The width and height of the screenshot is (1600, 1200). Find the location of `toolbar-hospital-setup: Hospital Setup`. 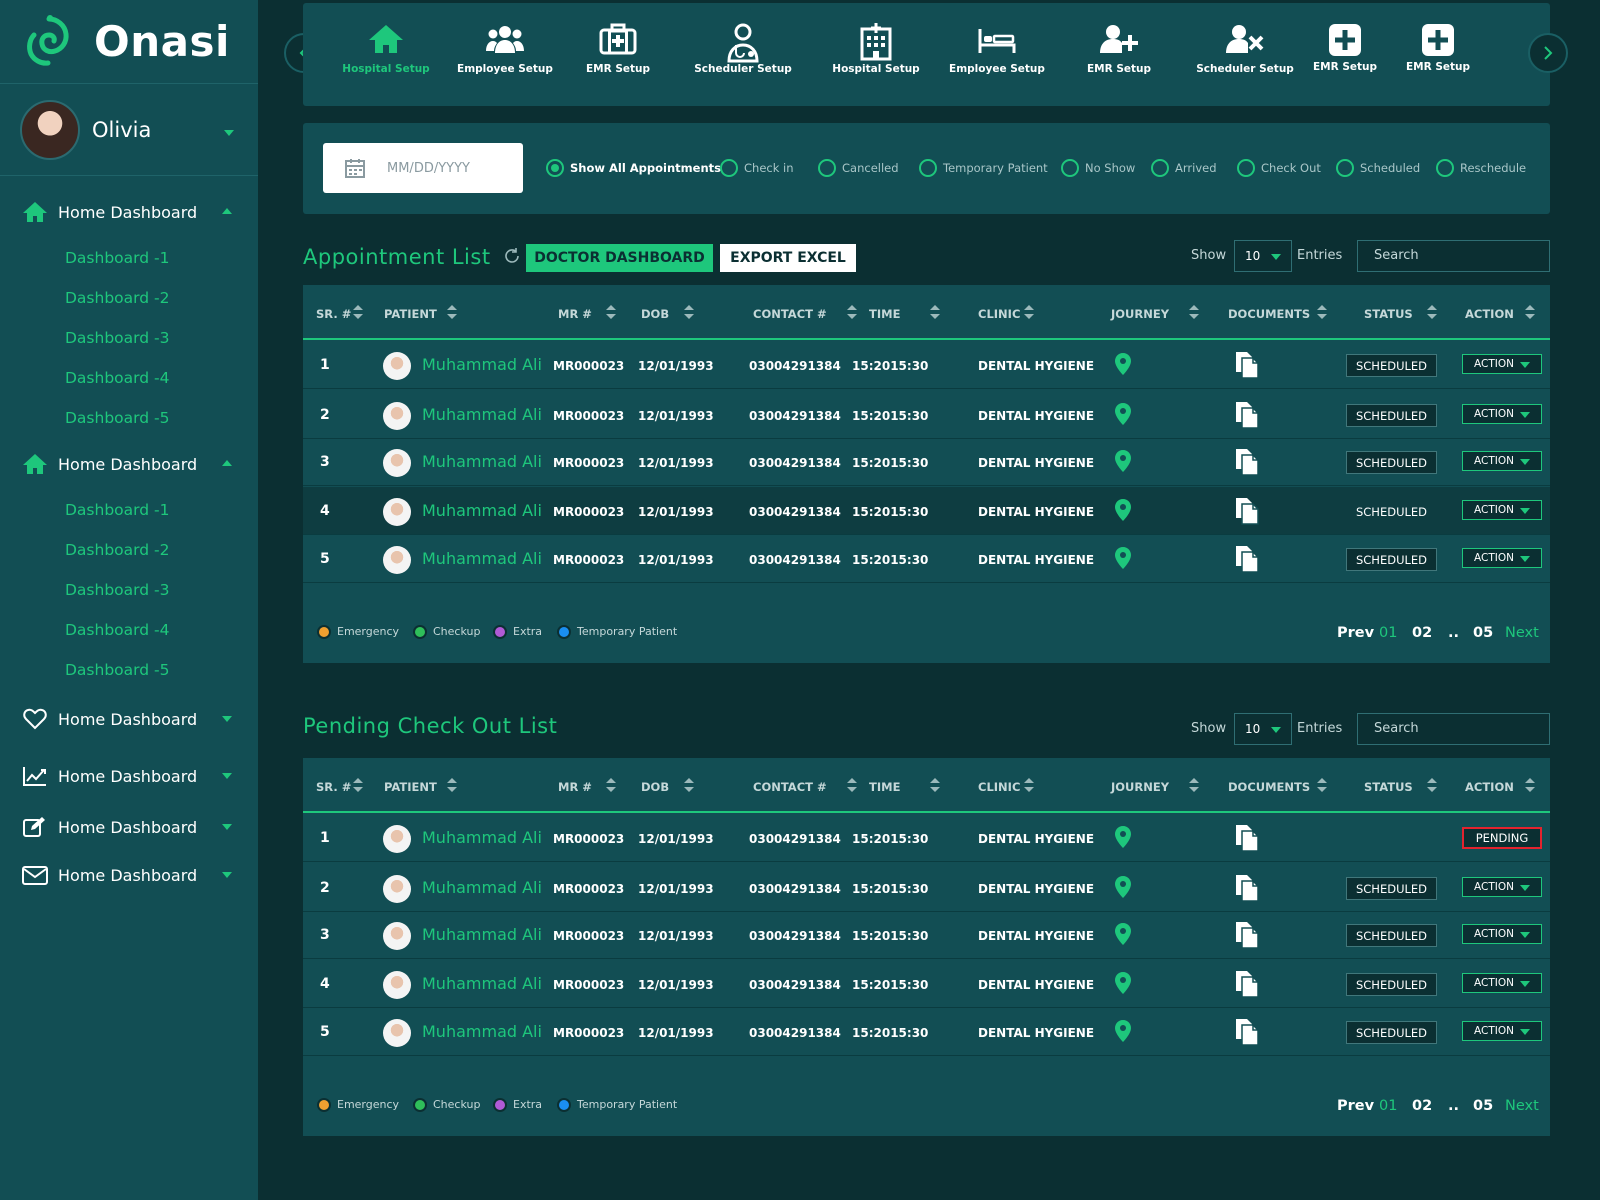

toolbar-hospital-setup: Hospital Setup is located at coordinates (386, 49).